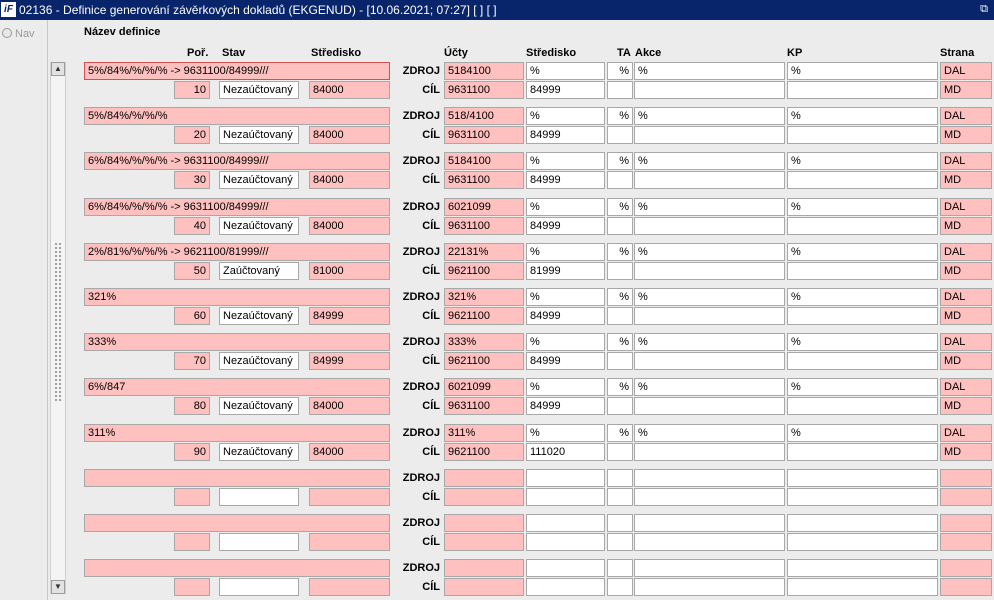 The height and width of the screenshot is (600, 994). What do you see at coordinates (966, 478) in the screenshot?
I see `zdroj-strana-field` at bounding box center [966, 478].